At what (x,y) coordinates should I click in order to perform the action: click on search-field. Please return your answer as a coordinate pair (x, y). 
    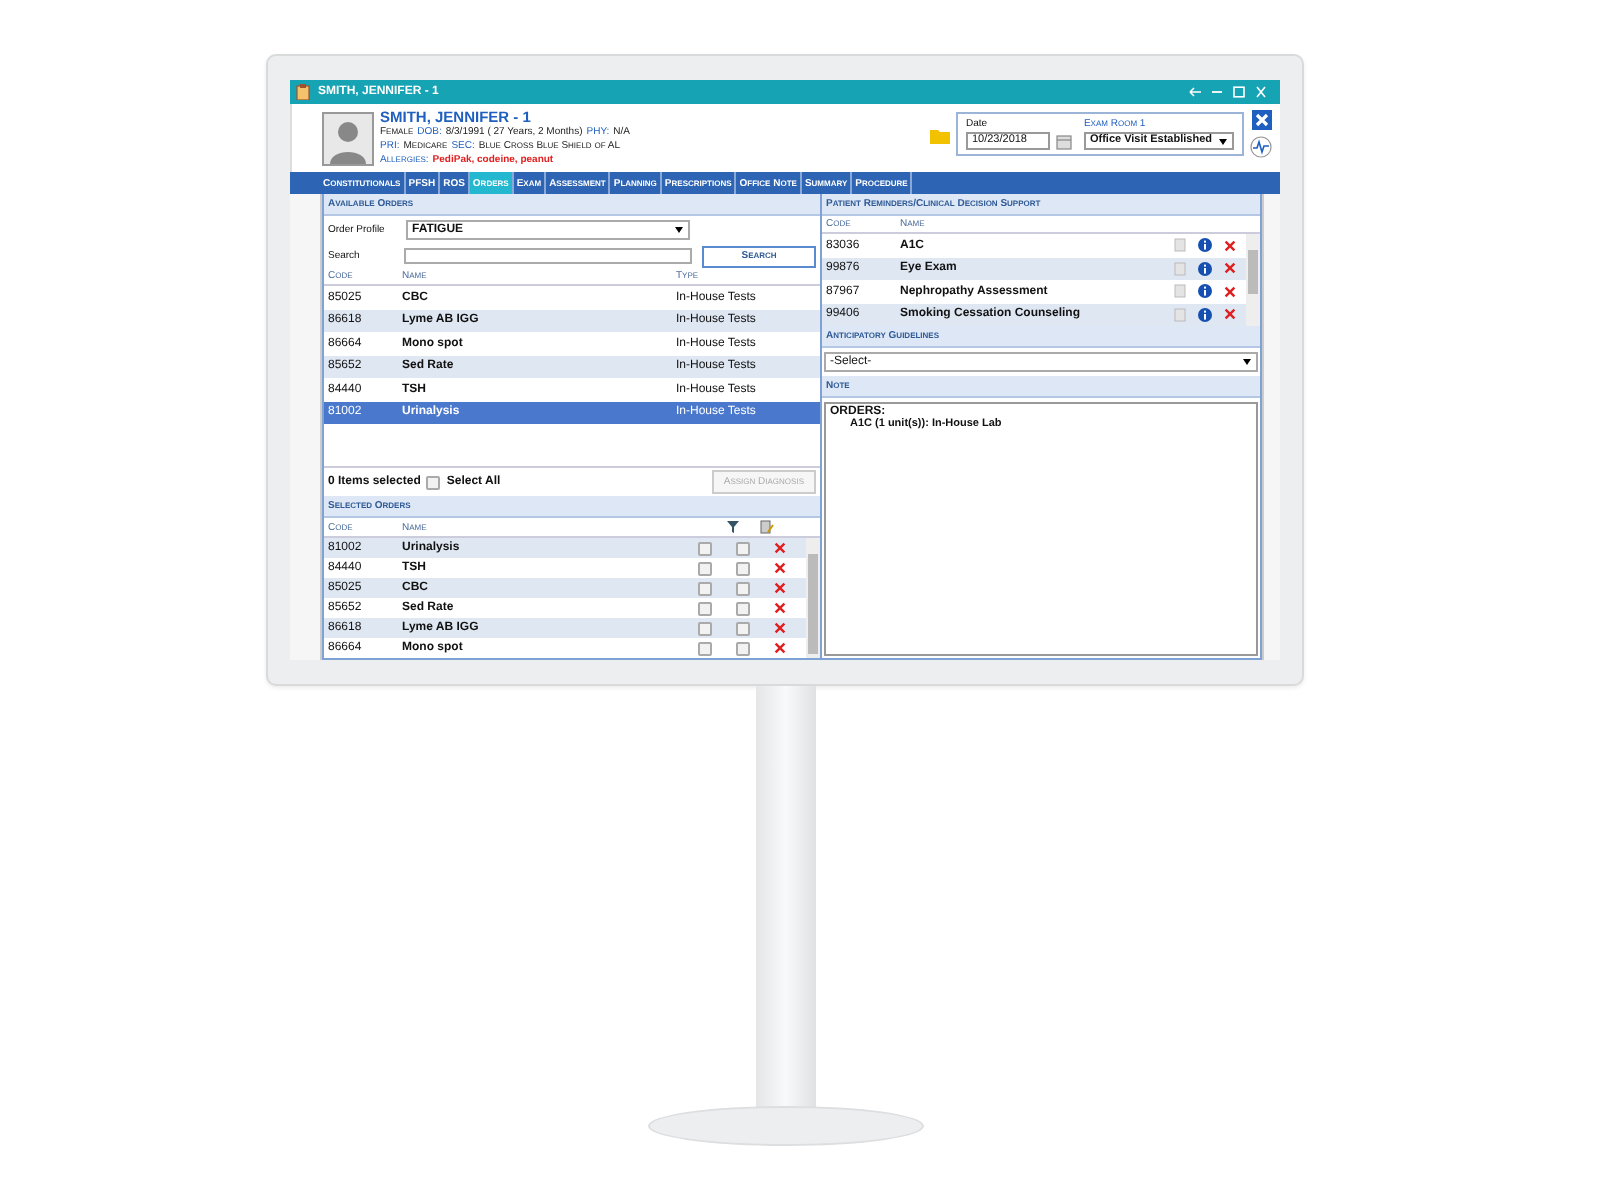
    Looking at the image, I should click on (548, 256).